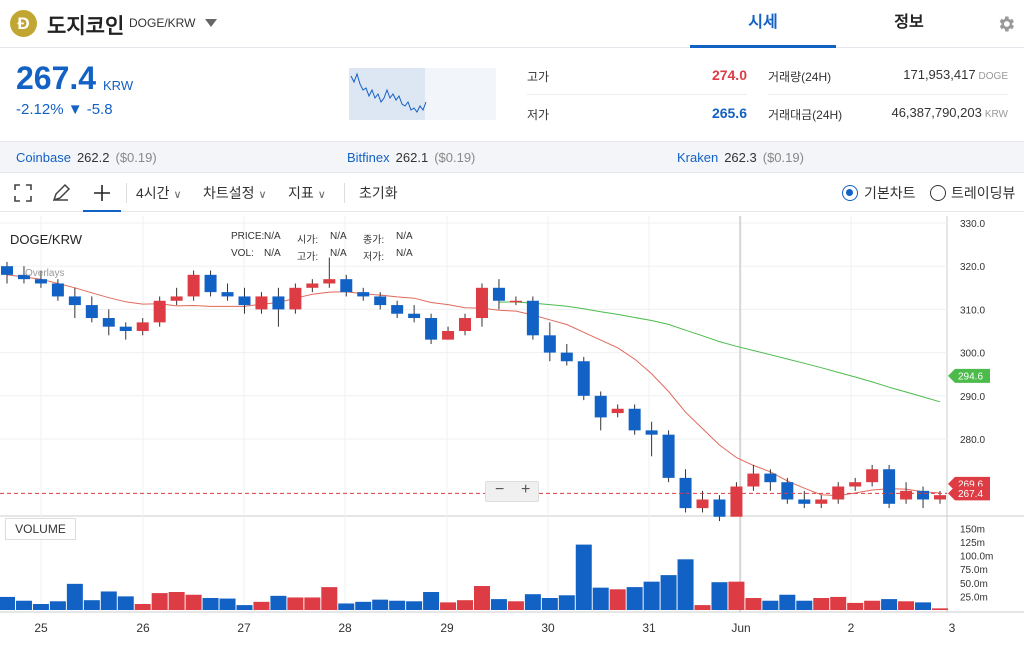 The width and height of the screenshot is (1024, 647). I want to click on price-unit: KRW, so click(118, 85).